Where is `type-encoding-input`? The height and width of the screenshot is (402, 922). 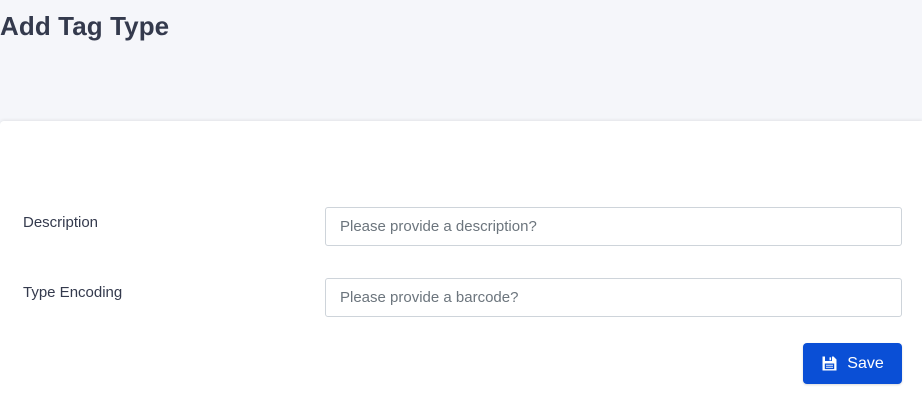
type-encoding-input is located at coordinates (613, 297).